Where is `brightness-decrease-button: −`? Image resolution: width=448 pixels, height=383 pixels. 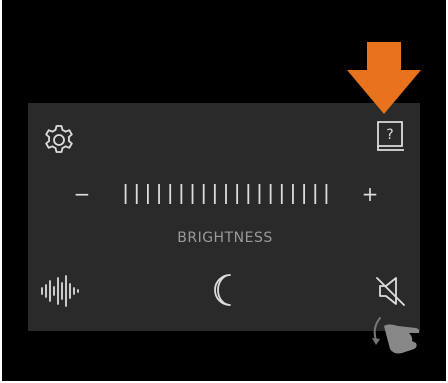 brightness-decrease-button: − is located at coordinates (82, 194).